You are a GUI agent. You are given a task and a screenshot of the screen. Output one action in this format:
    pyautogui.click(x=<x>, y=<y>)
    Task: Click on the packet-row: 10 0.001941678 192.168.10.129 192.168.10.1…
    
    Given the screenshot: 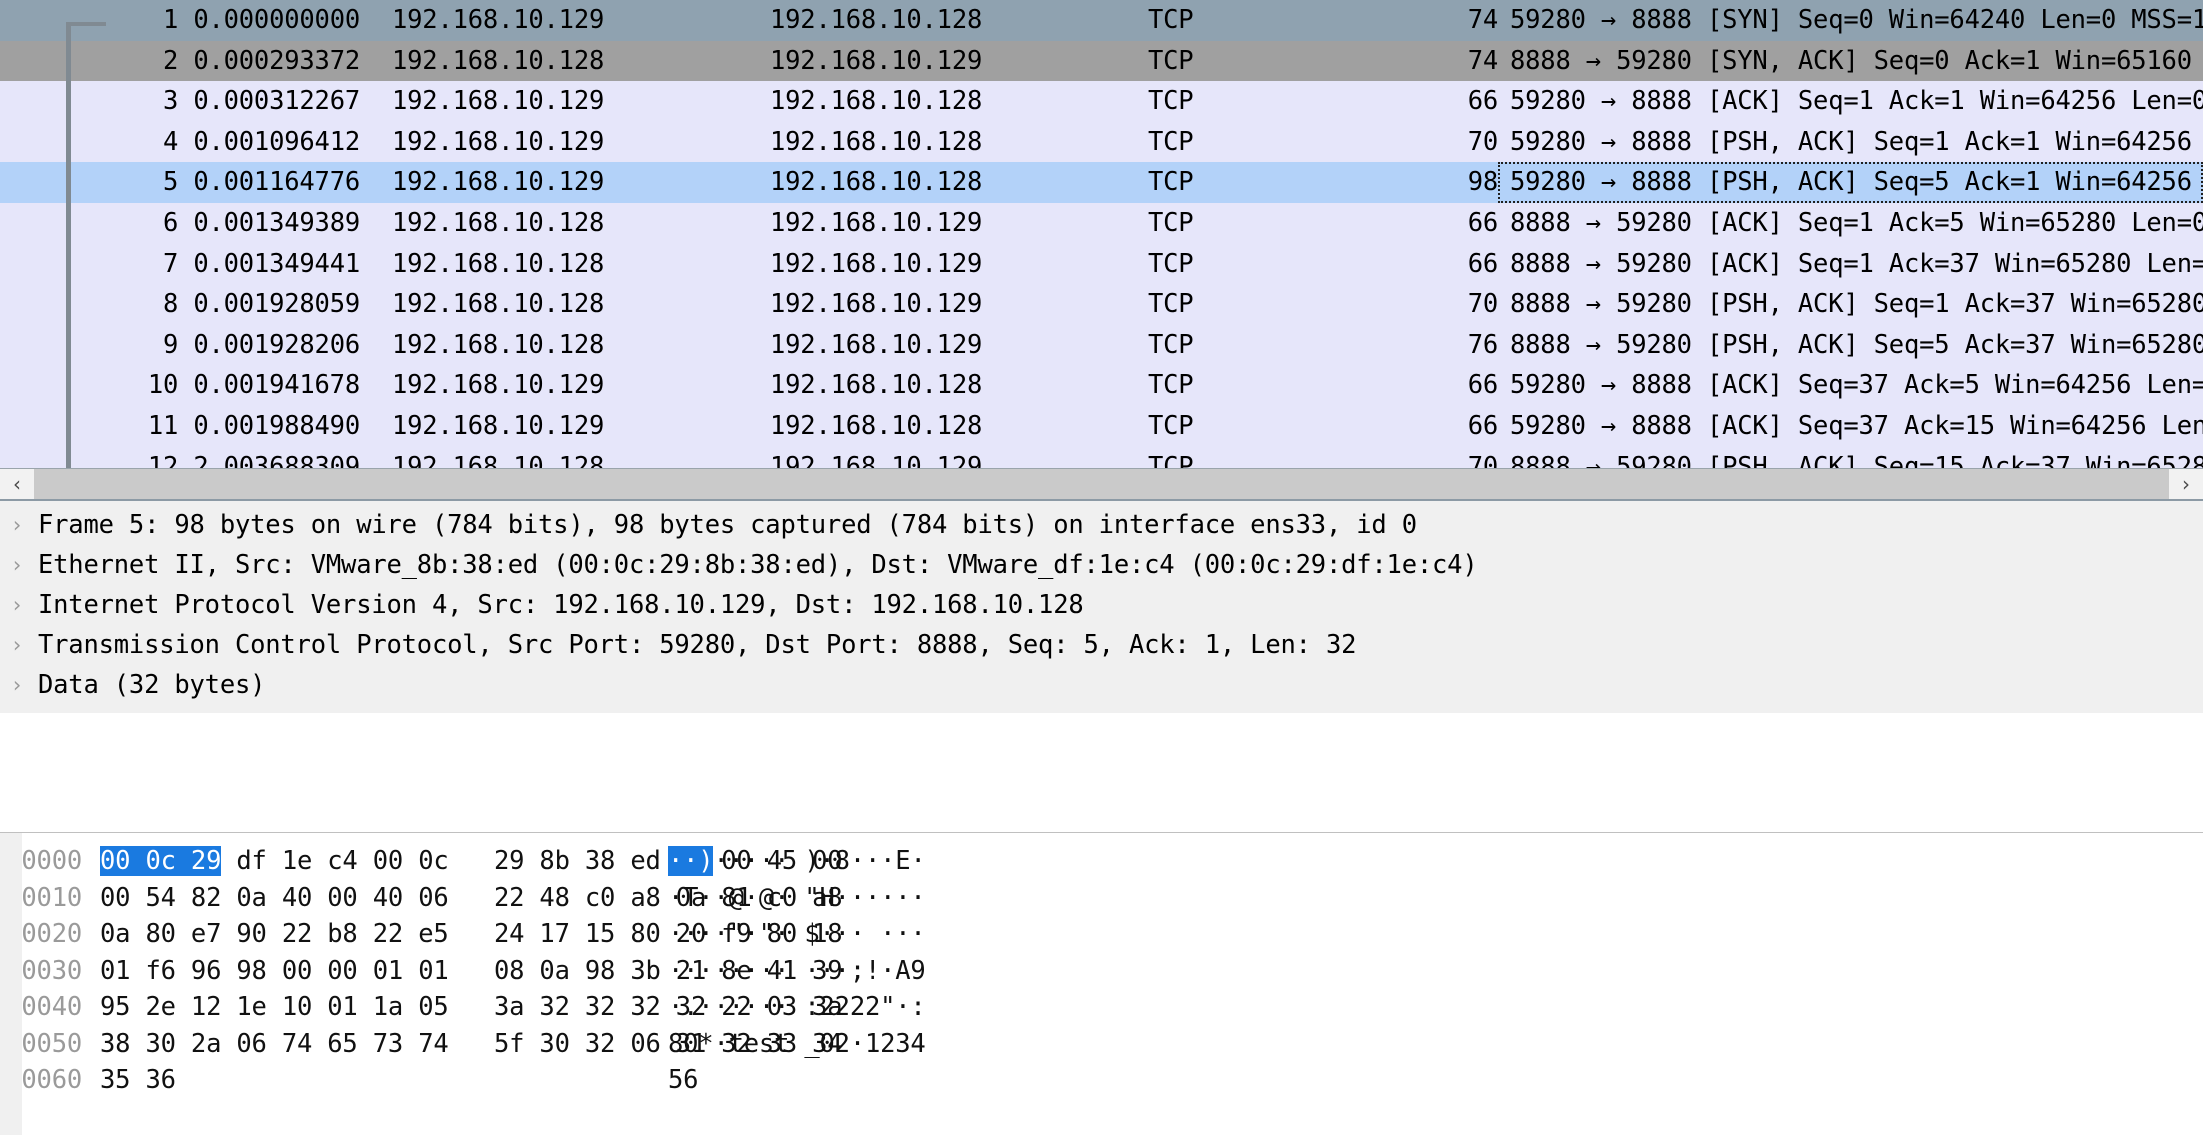 What is the action you would take?
    pyautogui.click(x=1101, y=385)
    